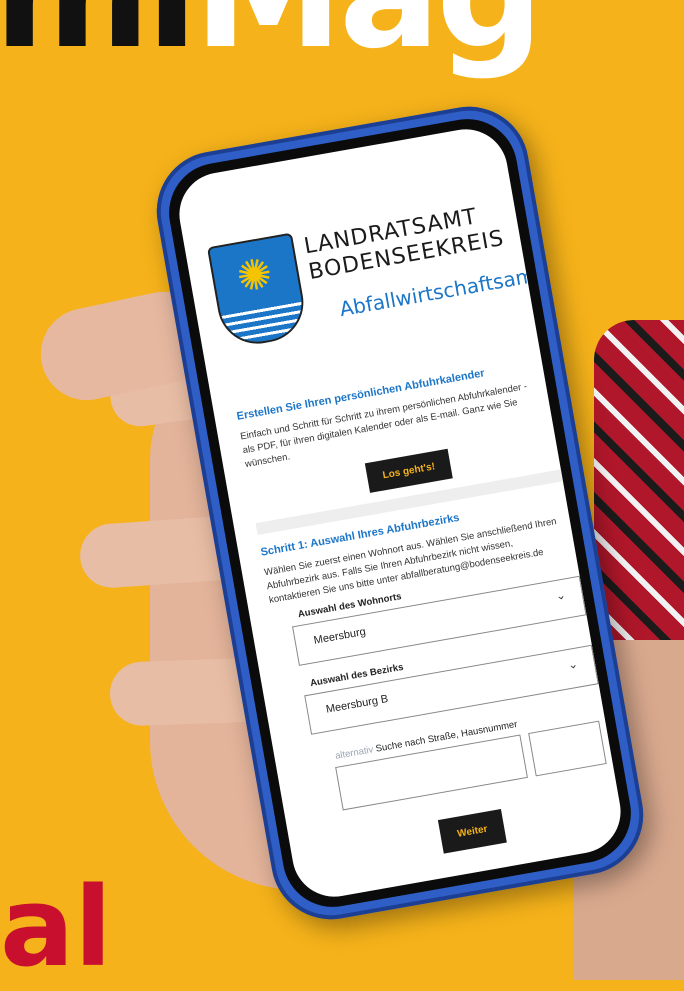  Describe the element at coordinates (56, 927) in the screenshot. I see `background-bottom-text: al` at that location.